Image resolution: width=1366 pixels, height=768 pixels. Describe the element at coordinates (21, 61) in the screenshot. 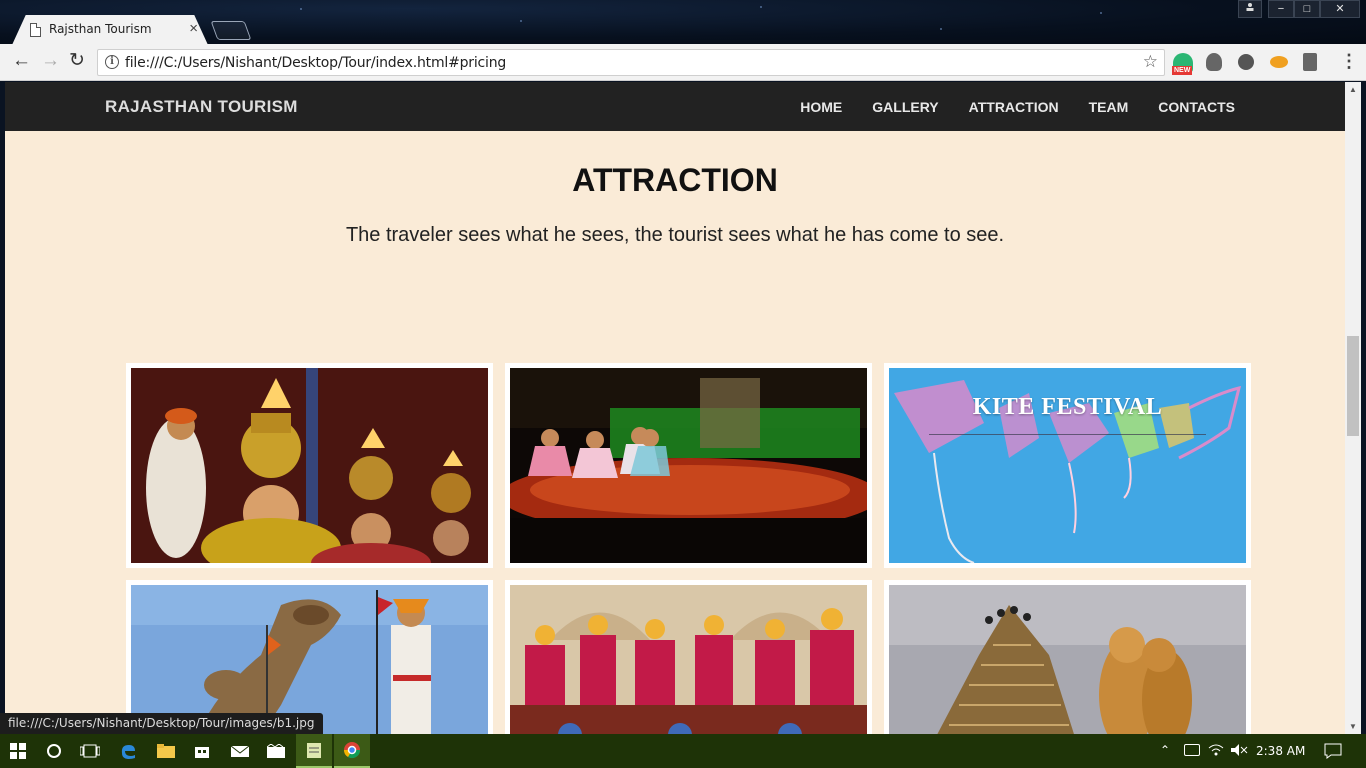

I see `back-button: ←` at that location.